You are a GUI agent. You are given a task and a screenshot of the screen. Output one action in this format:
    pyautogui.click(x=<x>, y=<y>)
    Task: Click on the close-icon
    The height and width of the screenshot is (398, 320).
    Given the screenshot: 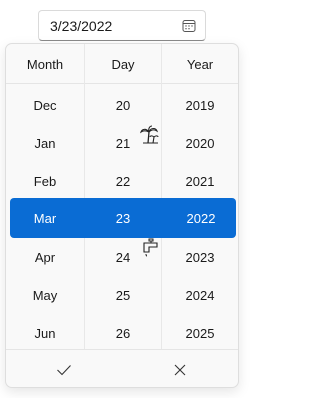 What is the action you would take?
    pyautogui.click(x=180, y=369)
    